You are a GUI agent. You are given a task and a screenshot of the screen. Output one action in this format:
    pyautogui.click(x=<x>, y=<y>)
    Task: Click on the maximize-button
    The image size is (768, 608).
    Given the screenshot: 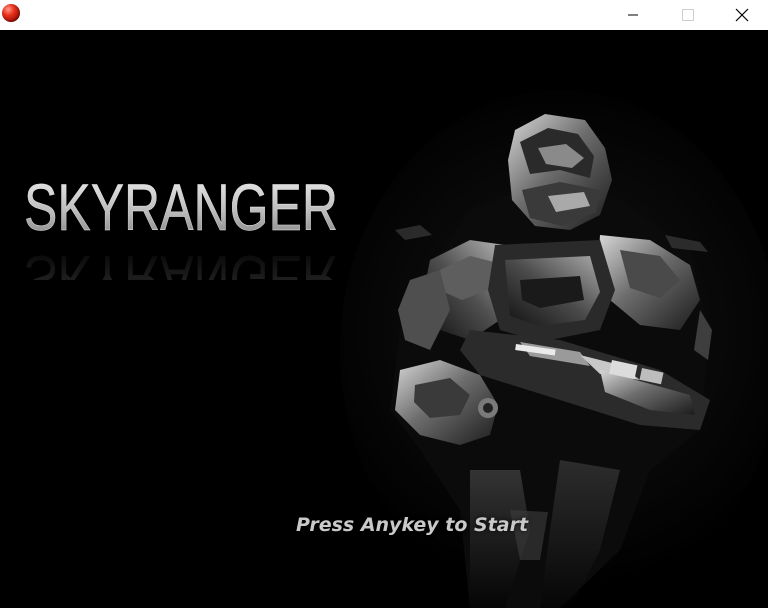 What is the action you would take?
    pyautogui.click(x=688, y=15)
    